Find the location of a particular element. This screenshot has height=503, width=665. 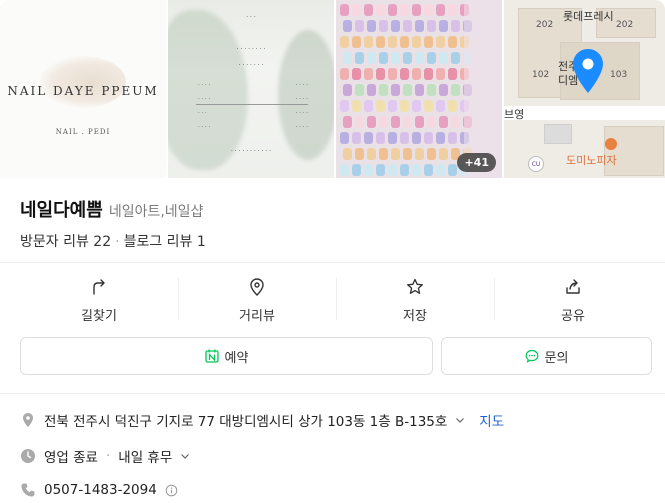

phone-icon is located at coordinates (28, 490).